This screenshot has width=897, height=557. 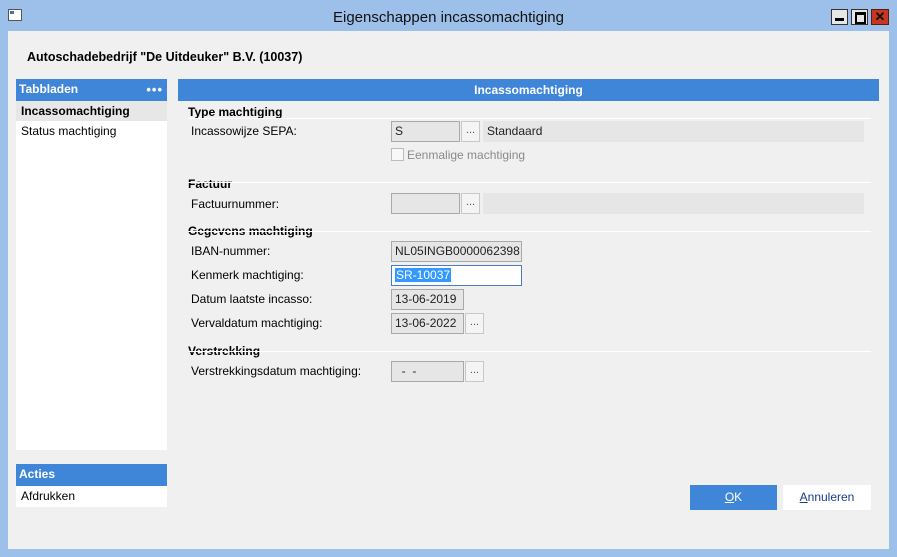 I want to click on tab-incassomachtiging: Incassomachtiging, so click(x=91, y=111).